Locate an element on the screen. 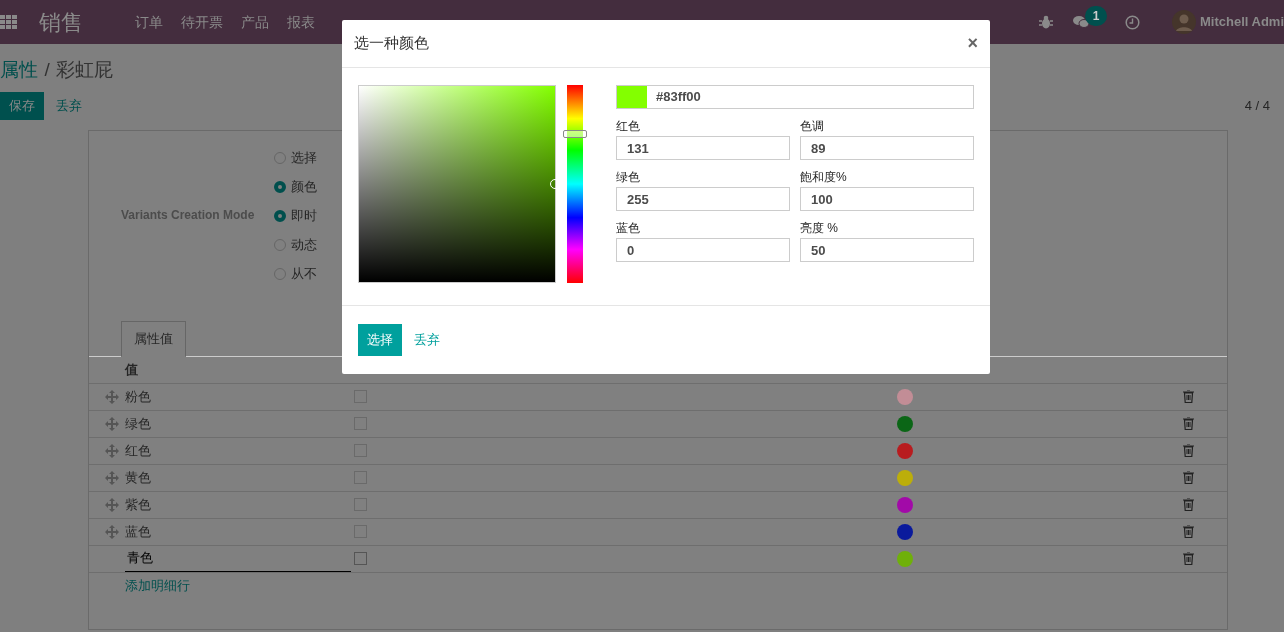  table-cell-text: 粉色 is located at coordinates (138, 396).